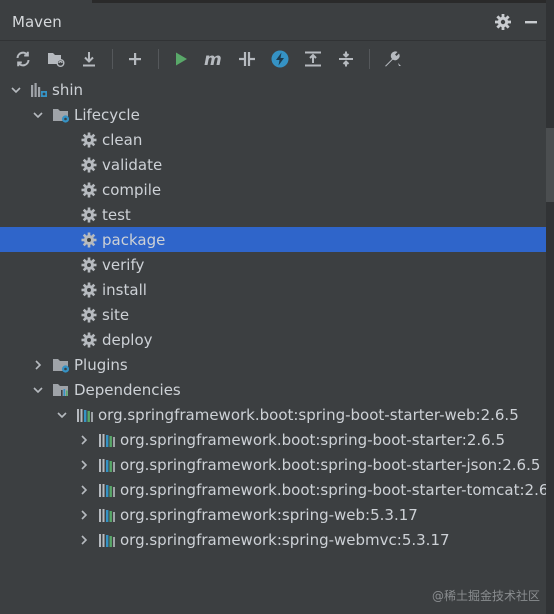  I want to click on plugins-label: Plugins, so click(101, 364).